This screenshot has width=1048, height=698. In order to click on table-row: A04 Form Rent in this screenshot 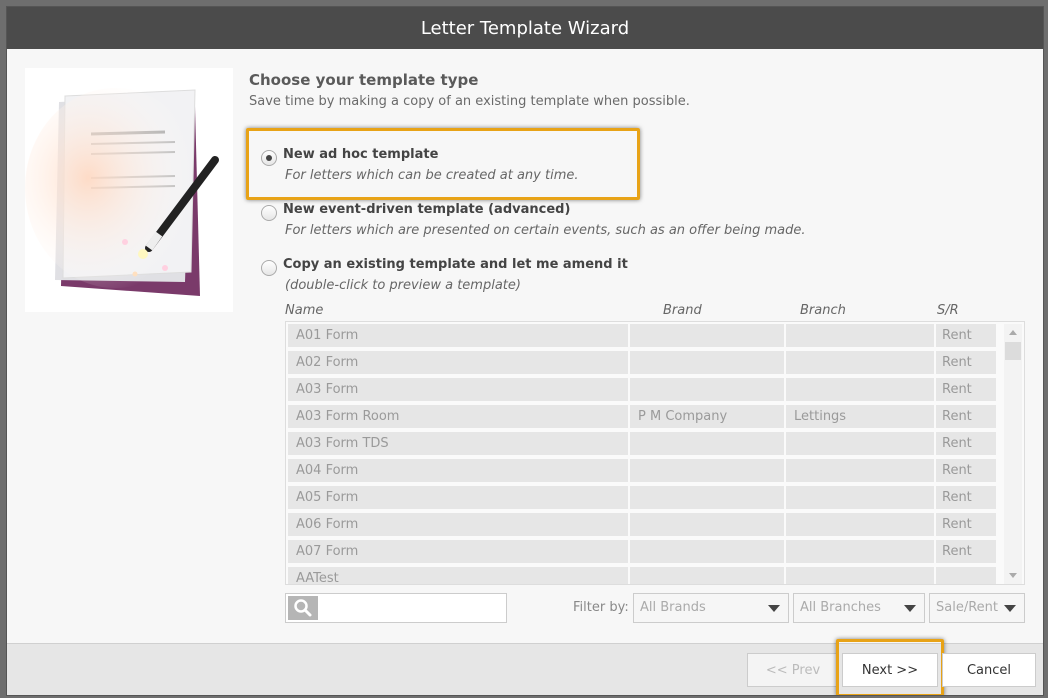, I will do `click(642, 470)`.